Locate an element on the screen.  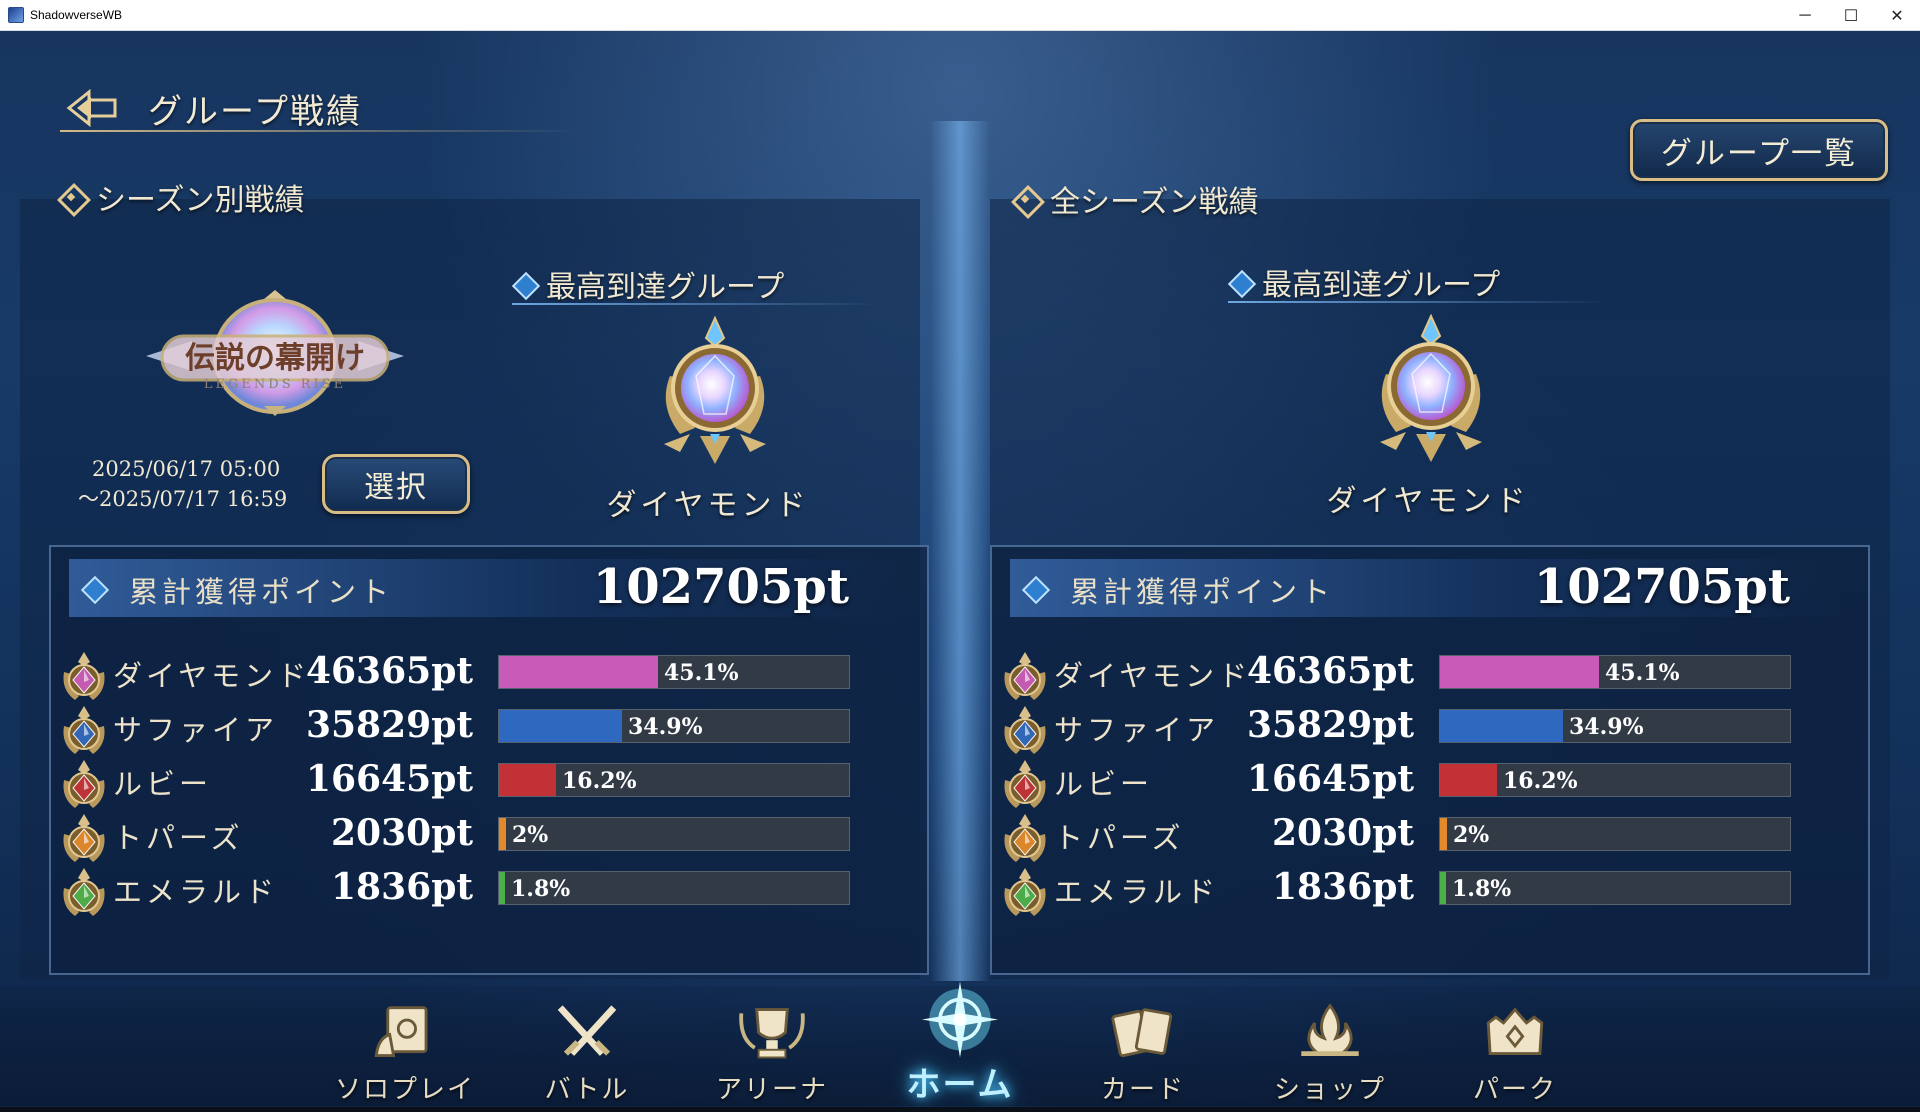
rank-share-percent: 45.1% is located at coordinates (701, 673).